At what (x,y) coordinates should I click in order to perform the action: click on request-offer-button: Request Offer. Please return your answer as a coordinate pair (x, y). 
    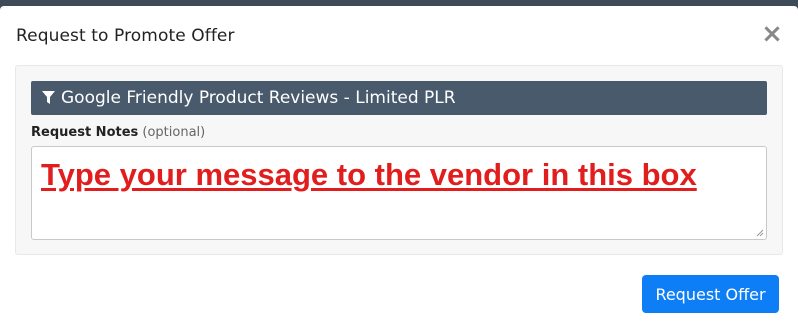
    Looking at the image, I should click on (710, 294).